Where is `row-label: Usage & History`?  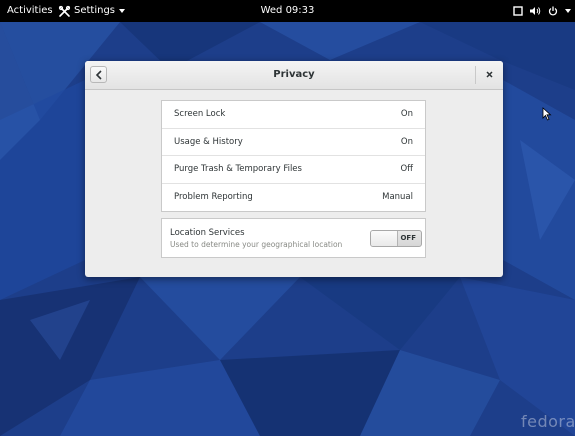
row-label: Usage & History is located at coordinates (208, 141).